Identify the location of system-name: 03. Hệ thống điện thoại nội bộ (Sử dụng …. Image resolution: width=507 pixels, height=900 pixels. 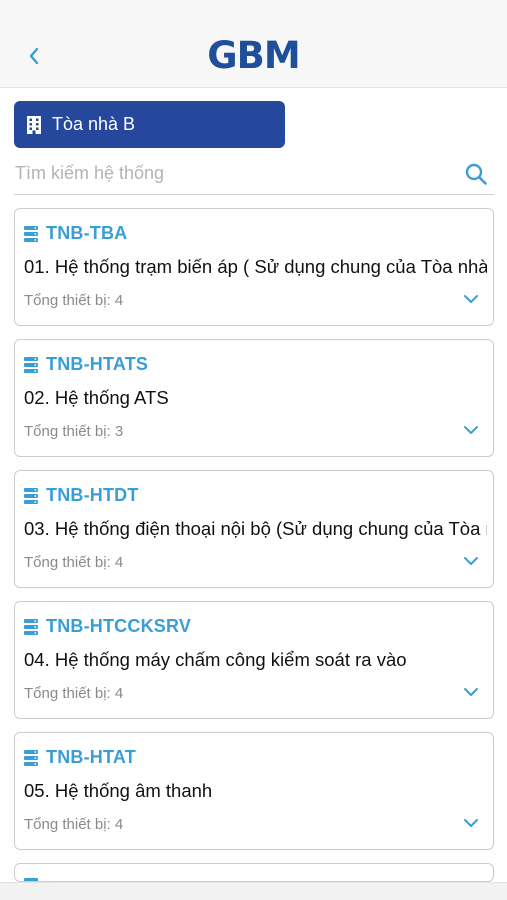
(255, 528).